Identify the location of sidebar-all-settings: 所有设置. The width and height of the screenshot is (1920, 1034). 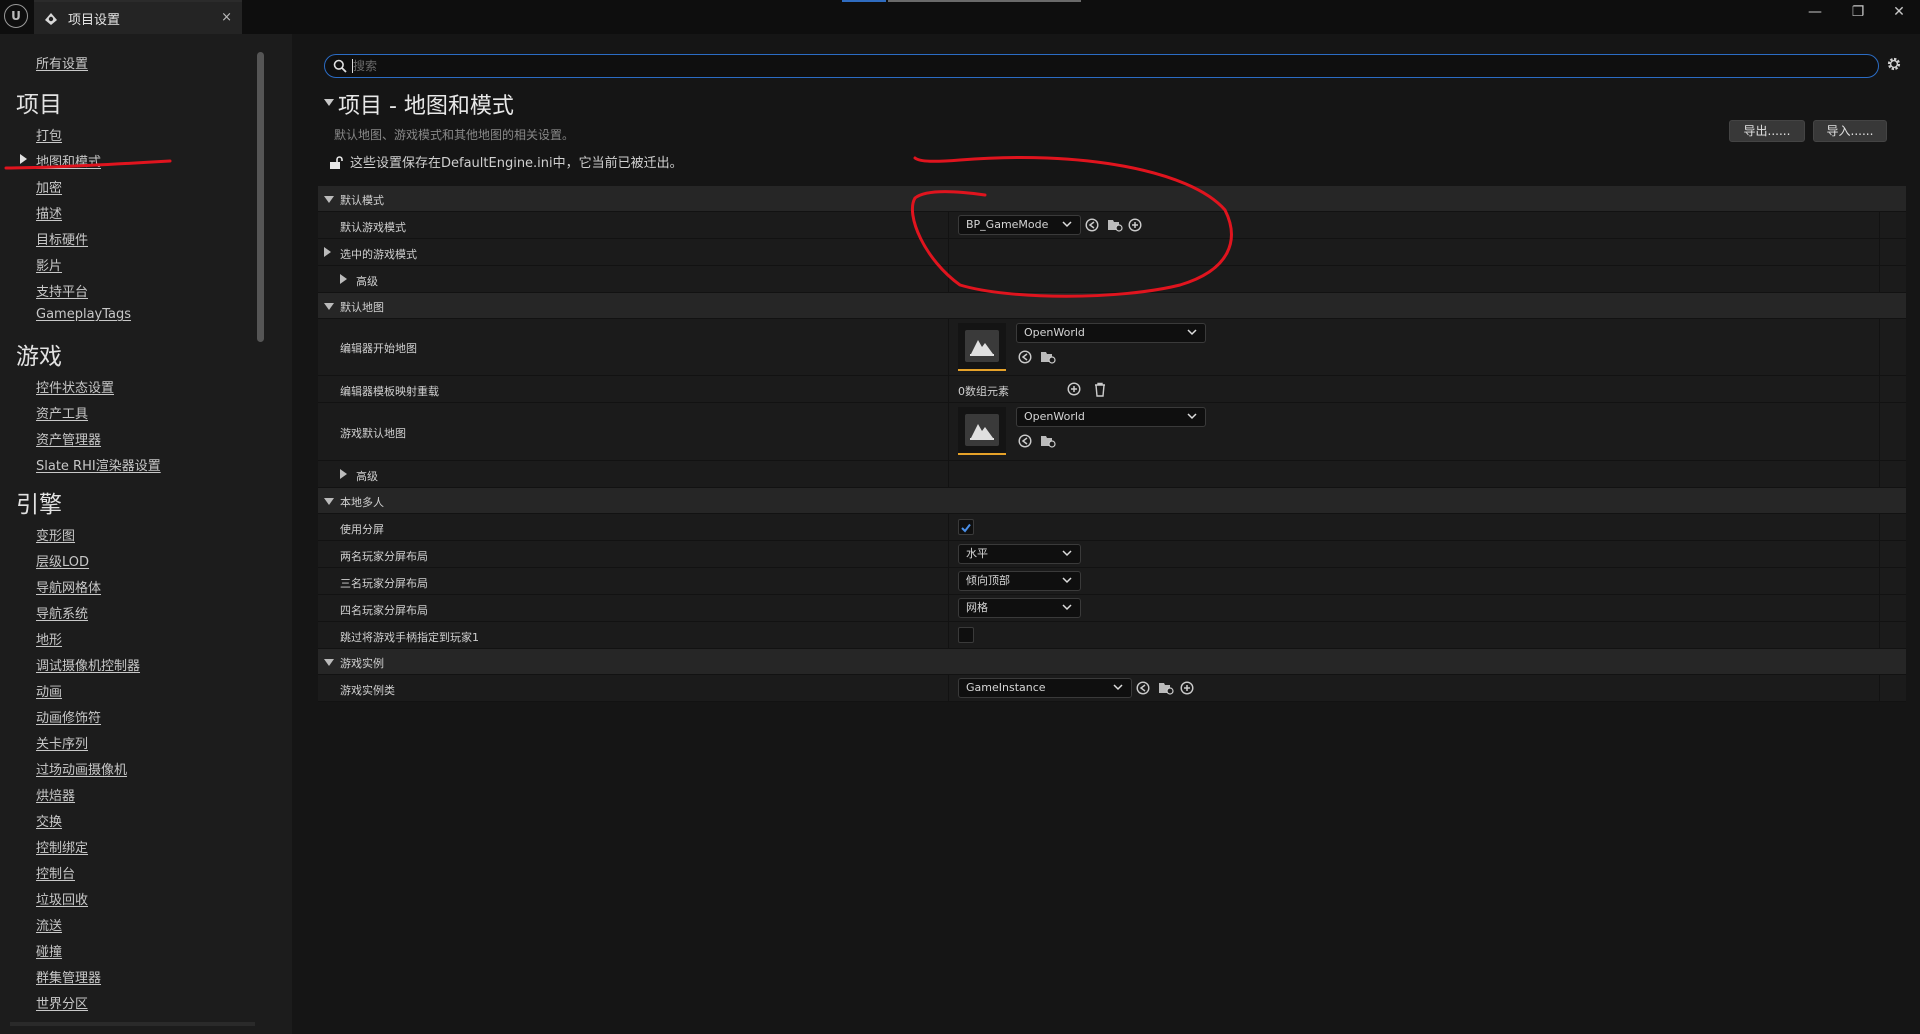
(62, 62).